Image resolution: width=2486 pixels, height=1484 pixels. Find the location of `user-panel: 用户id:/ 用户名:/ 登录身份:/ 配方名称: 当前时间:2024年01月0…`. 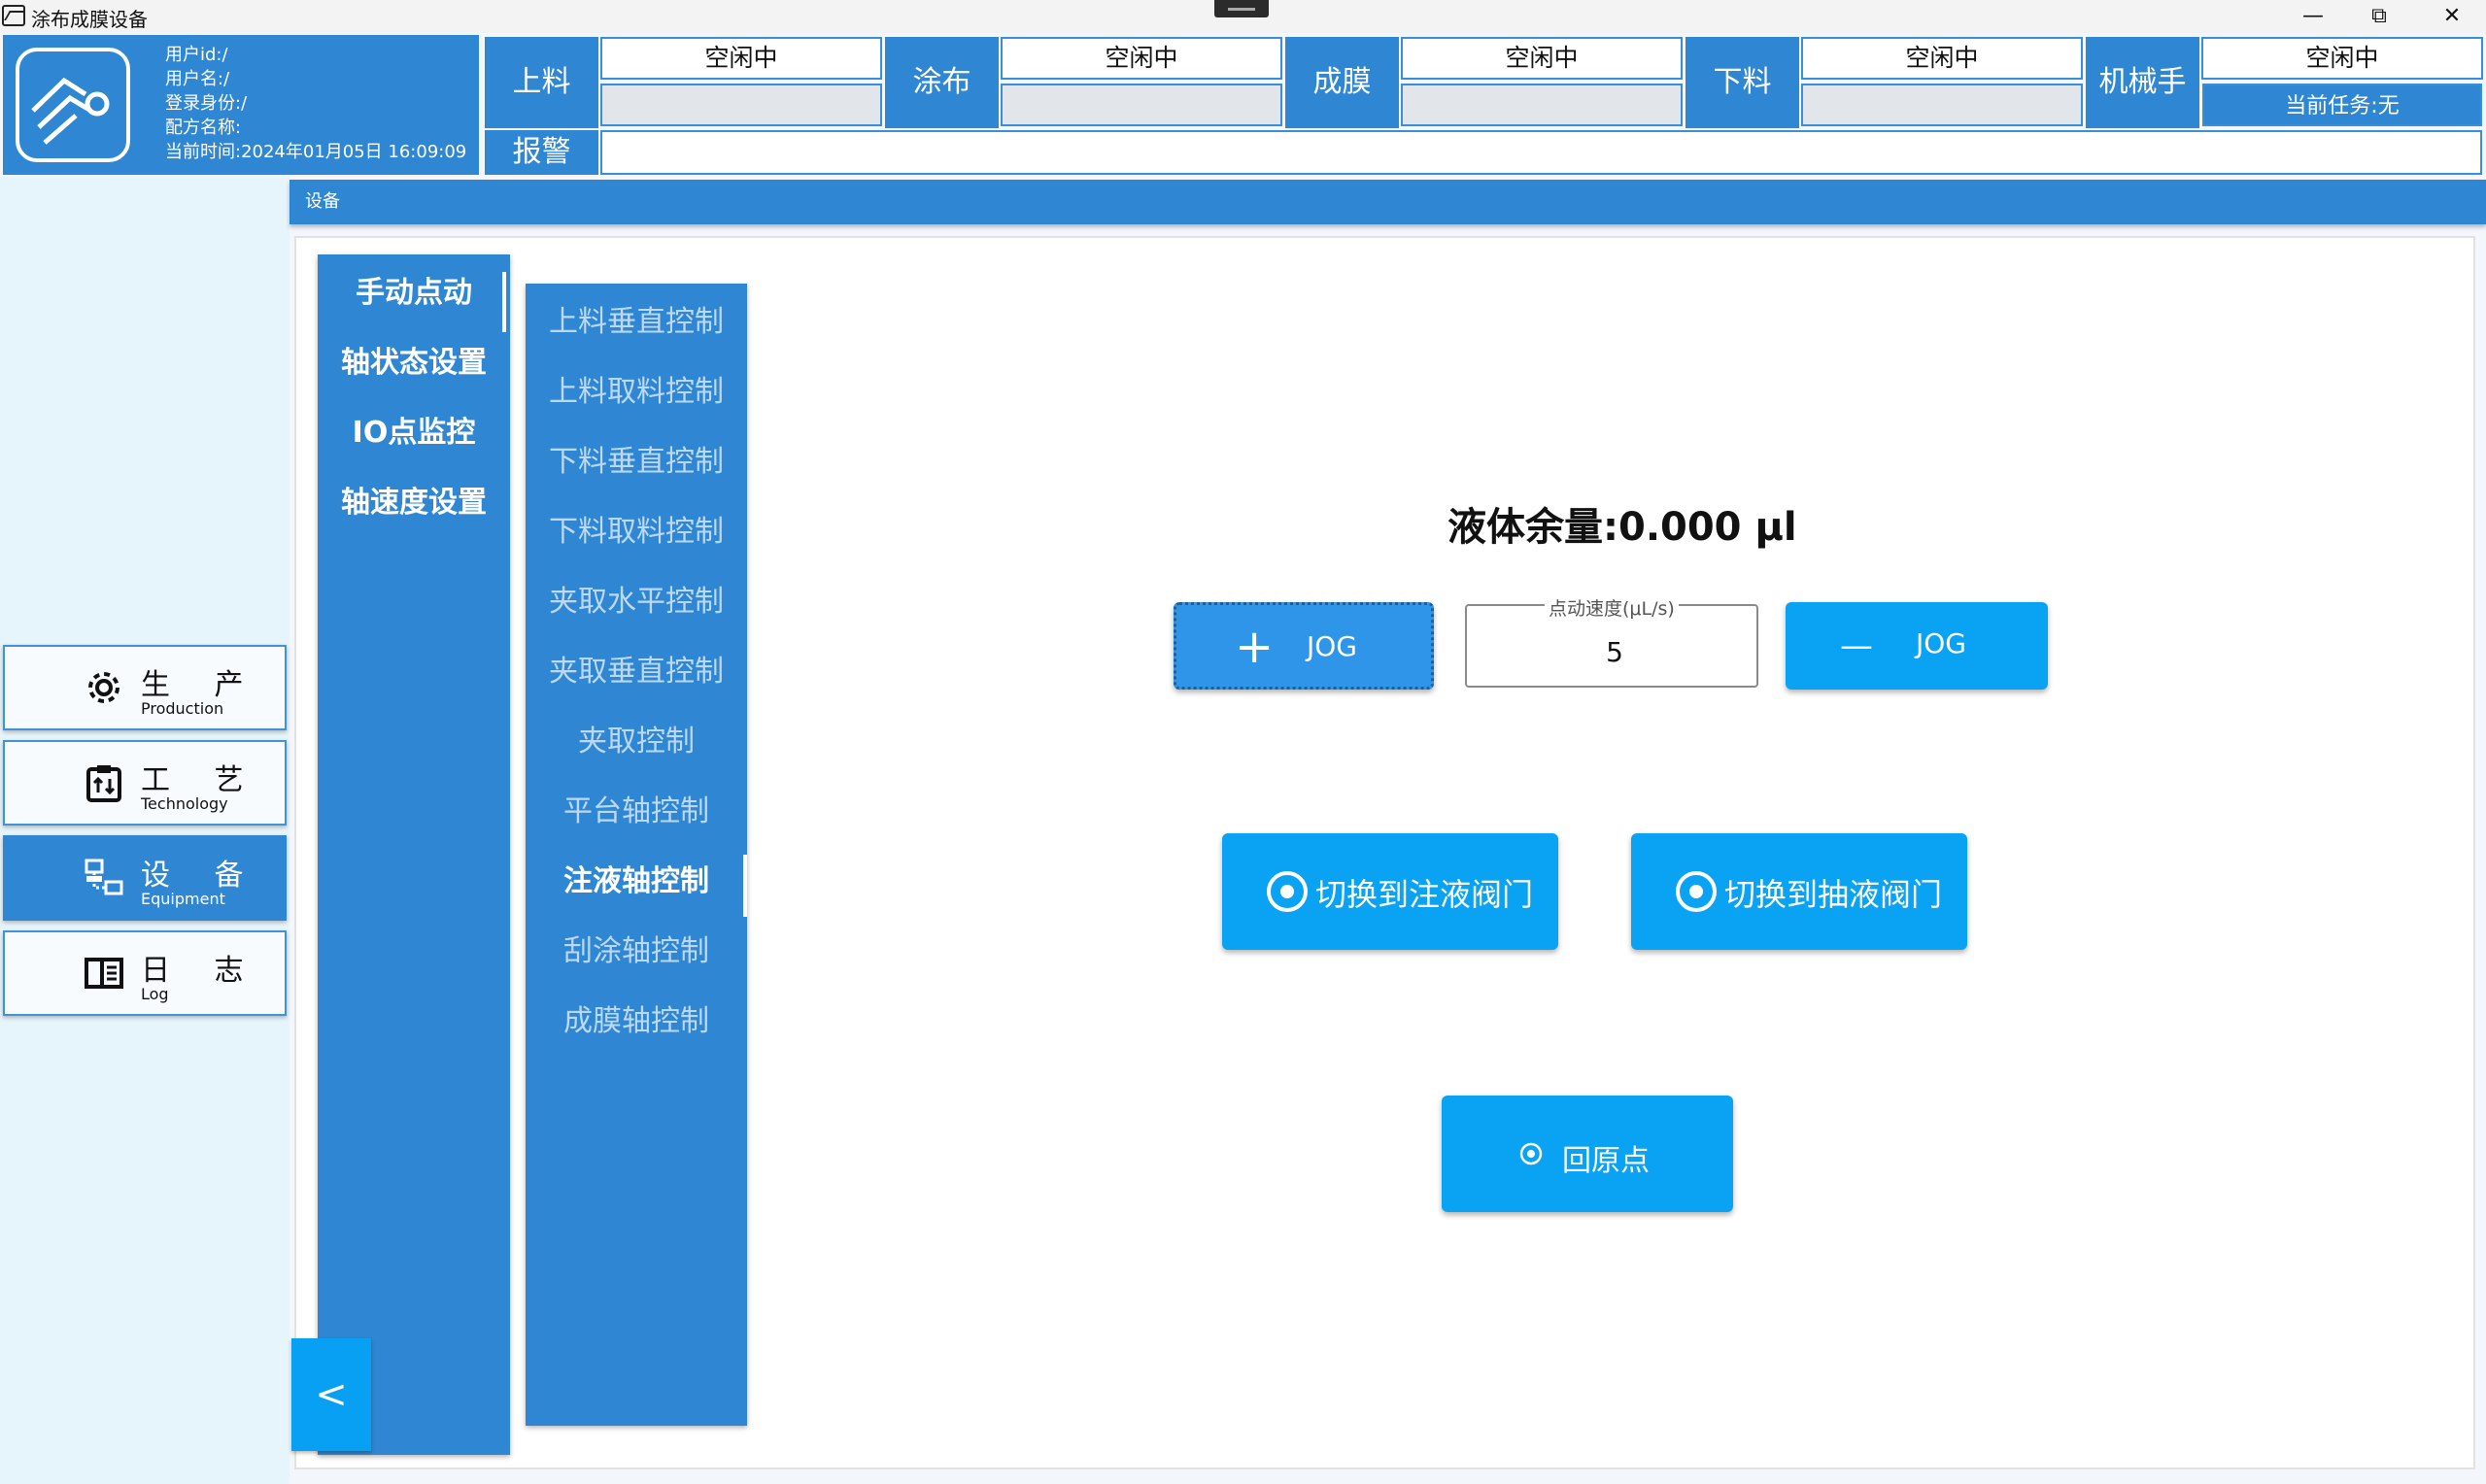

user-panel: 用户id:/ 用户名:/ 登录身份:/ 配方名称: 当前时间:2024年01月0… is located at coordinates (241, 105).